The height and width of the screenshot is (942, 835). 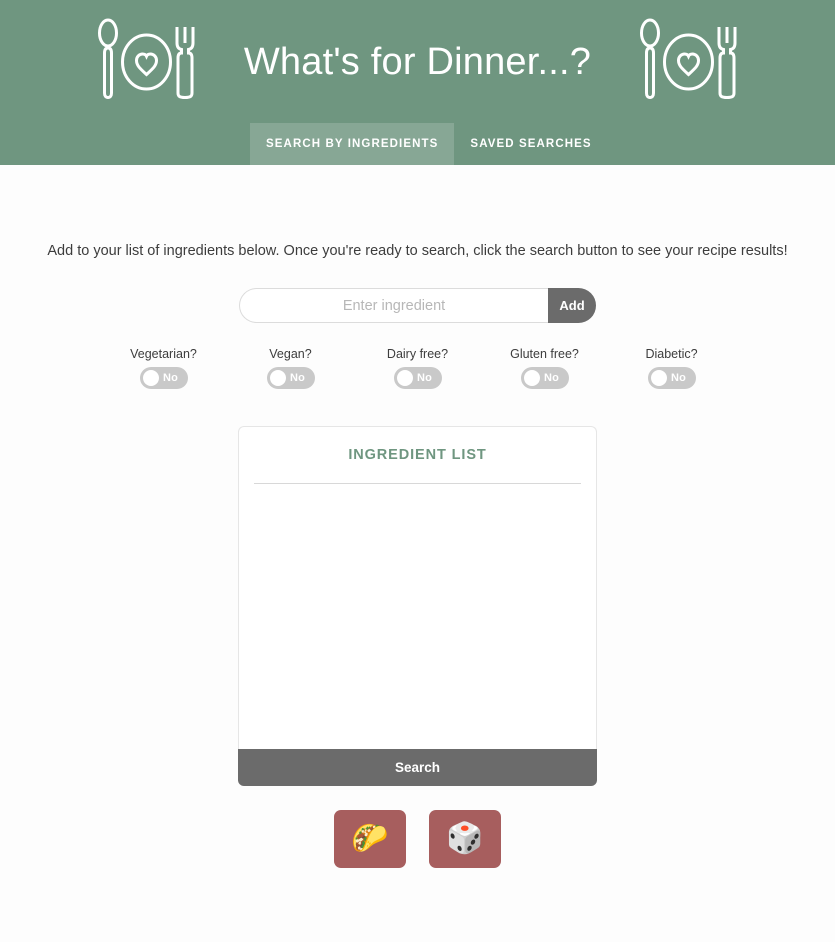 I want to click on filter-diabetic: Diabetic? No, so click(x=672, y=368).